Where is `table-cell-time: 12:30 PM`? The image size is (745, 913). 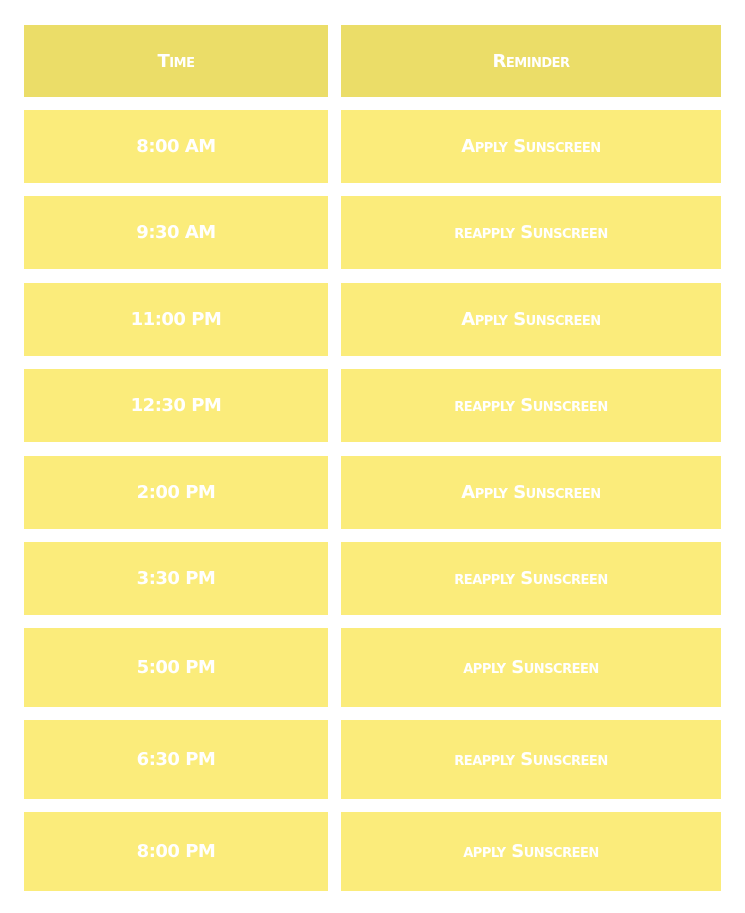 table-cell-time: 12:30 PM is located at coordinates (176, 405).